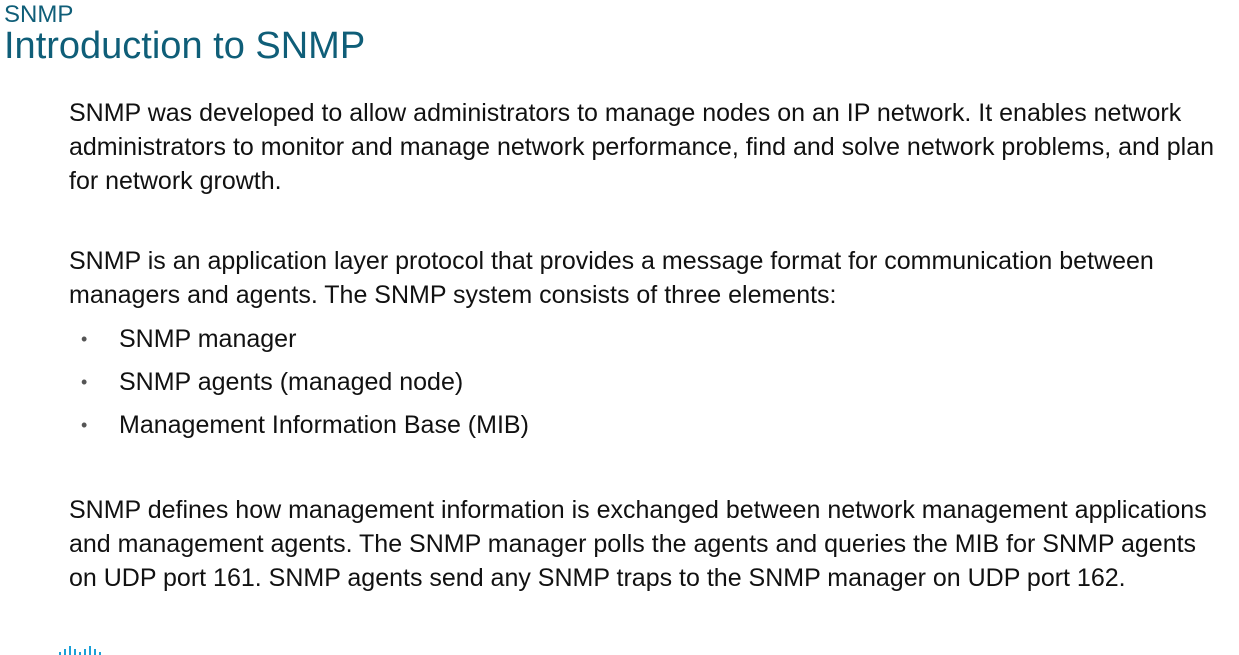 The height and width of the screenshot is (655, 1239). What do you see at coordinates (291, 382) in the screenshot?
I see `list-item-text: SNMP agents (managed node)` at bounding box center [291, 382].